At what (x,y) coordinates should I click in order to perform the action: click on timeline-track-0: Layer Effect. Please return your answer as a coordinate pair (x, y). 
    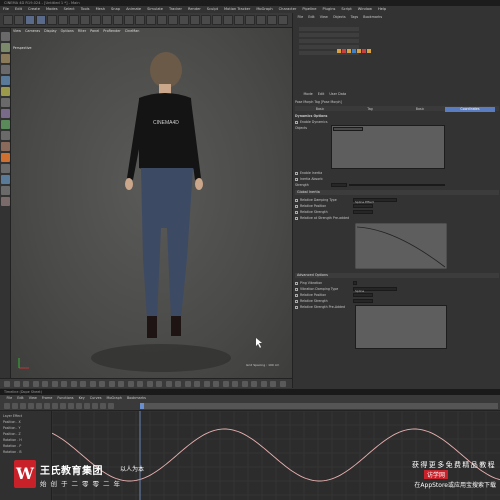
    Looking at the image, I should click on (12, 416).